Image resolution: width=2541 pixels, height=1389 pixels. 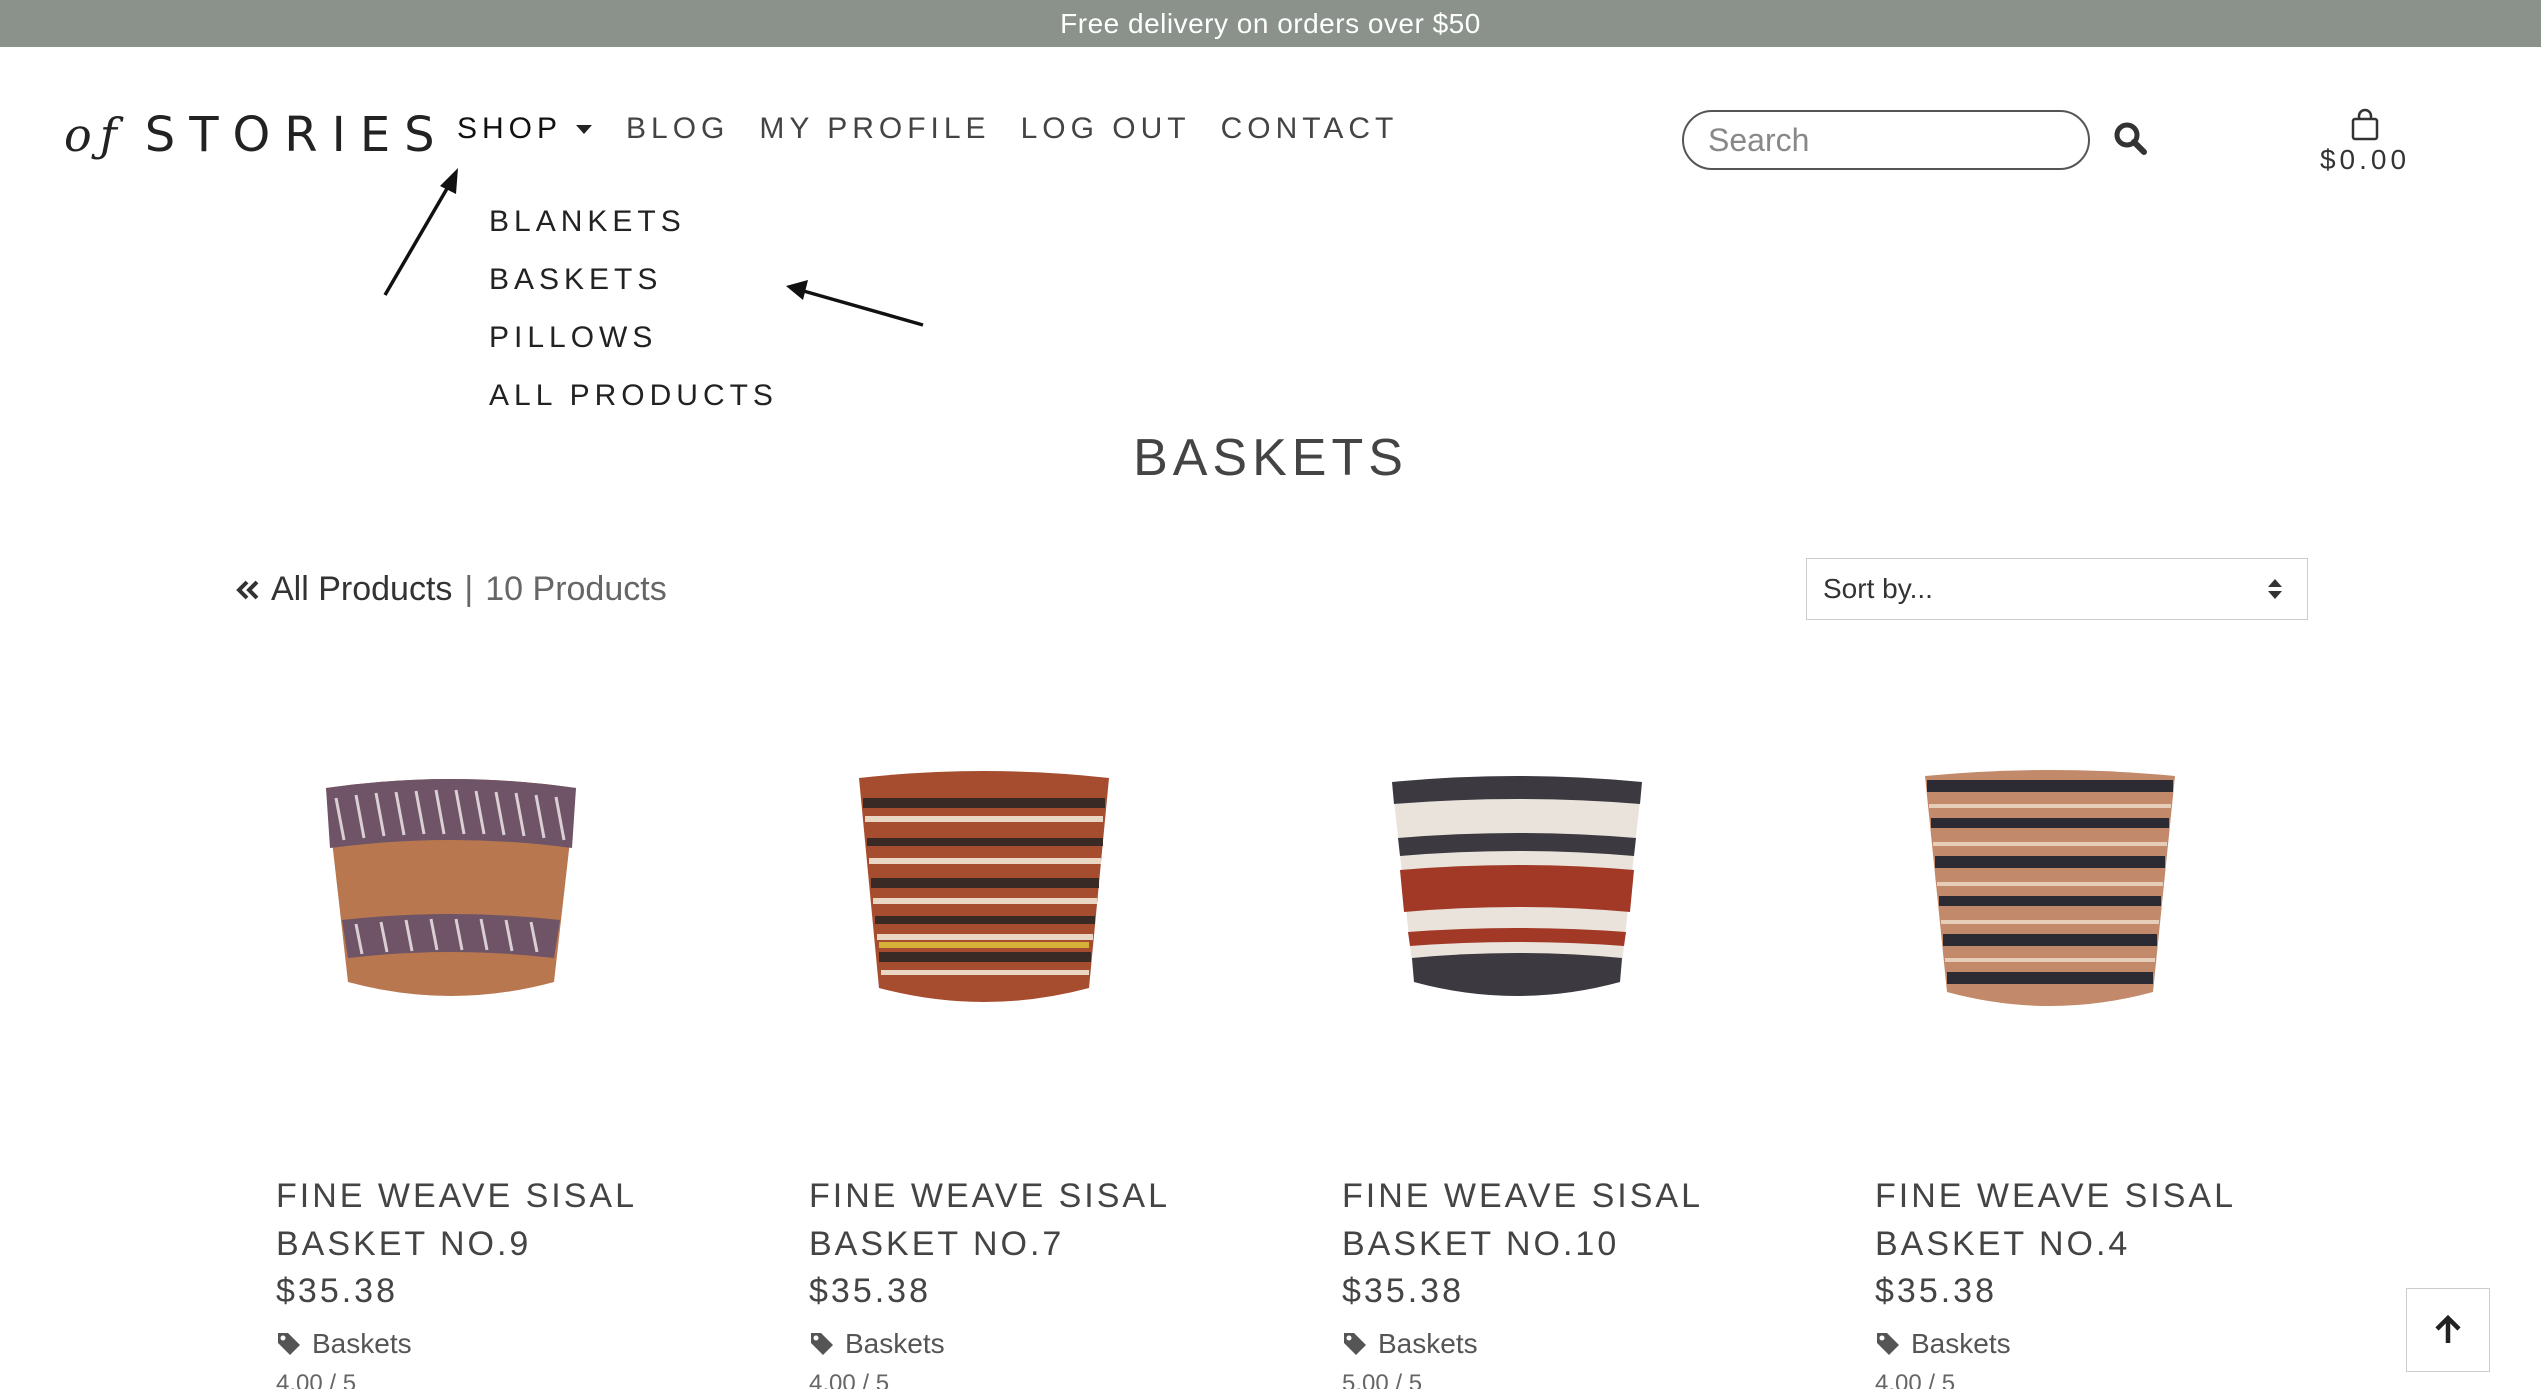 What do you see at coordinates (2003, 1244) in the screenshot?
I see `product-name-line-2: BASKET NO.4` at bounding box center [2003, 1244].